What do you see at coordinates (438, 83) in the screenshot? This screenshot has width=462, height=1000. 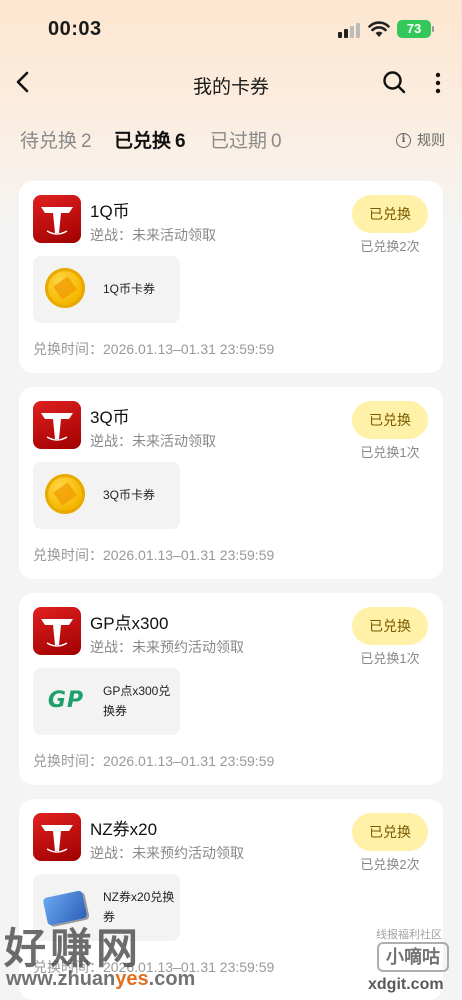 I see `more-vertical-icon` at bounding box center [438, 83].